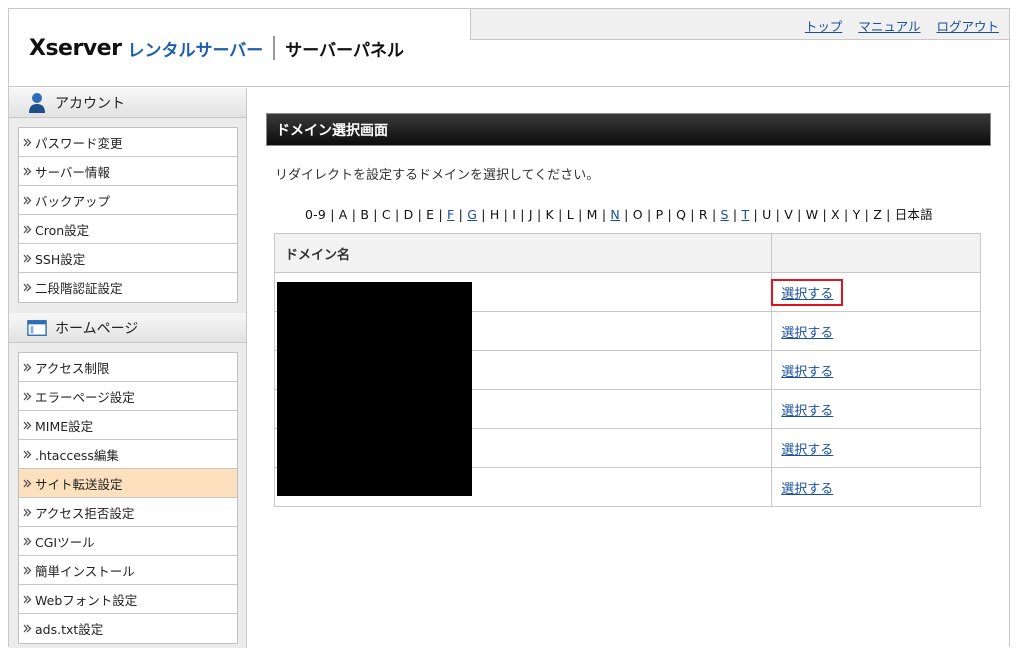  Describe the element at coordinates (637, 214) in the screenshot. I see `index-letter: O` at that location.